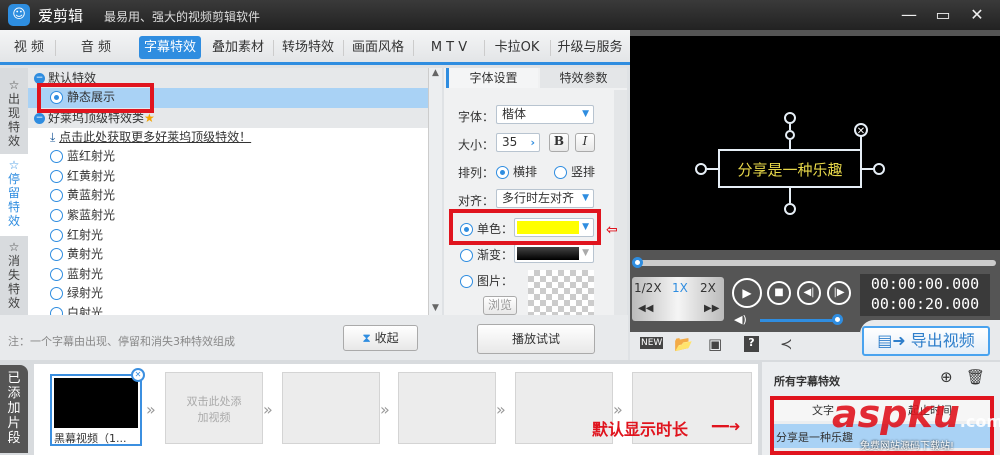 The image size is (1000, 455). Describe the element at coordinates (648, 288) in the screenshot. I see `speed-half: 1/2X` at that location.